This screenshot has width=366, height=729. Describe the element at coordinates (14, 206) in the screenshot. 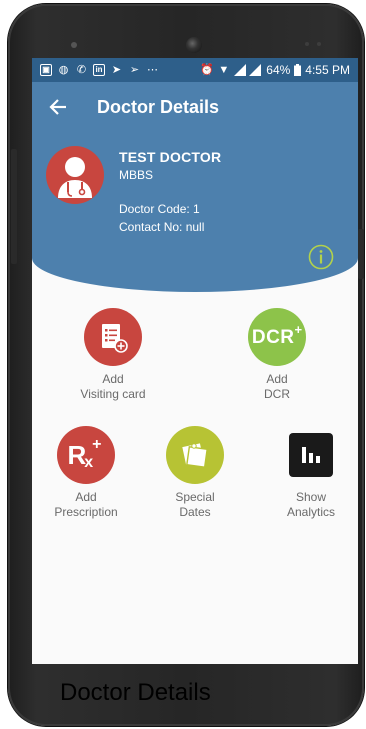

I see `volume-button` at that location.